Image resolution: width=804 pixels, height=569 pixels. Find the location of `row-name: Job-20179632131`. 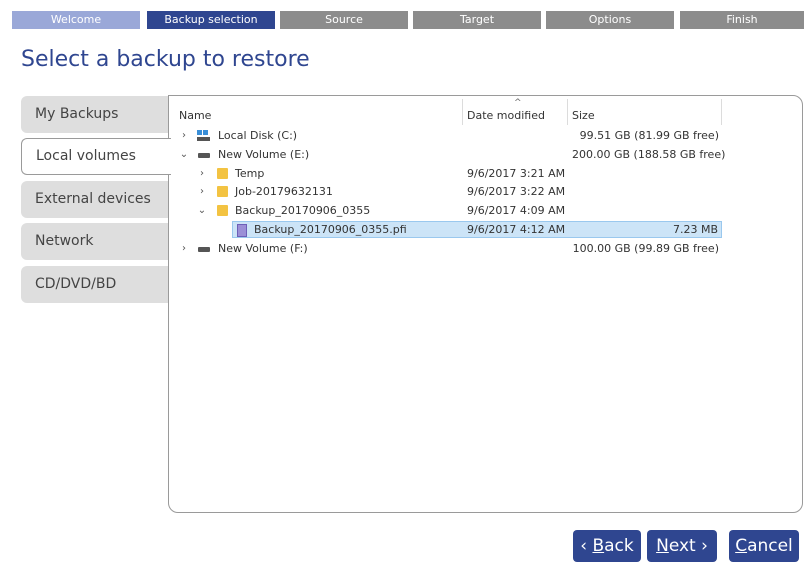

row-name: Job-20179632131 is located at coordinates (284, 191).